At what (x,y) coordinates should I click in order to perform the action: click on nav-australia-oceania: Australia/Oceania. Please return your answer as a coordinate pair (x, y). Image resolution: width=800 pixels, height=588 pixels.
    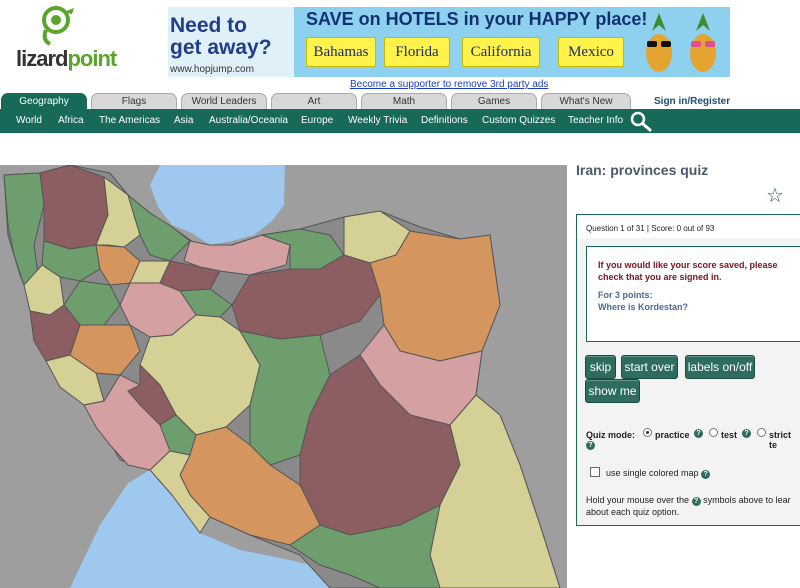
    Looking at the image, I should click on (248, 120).